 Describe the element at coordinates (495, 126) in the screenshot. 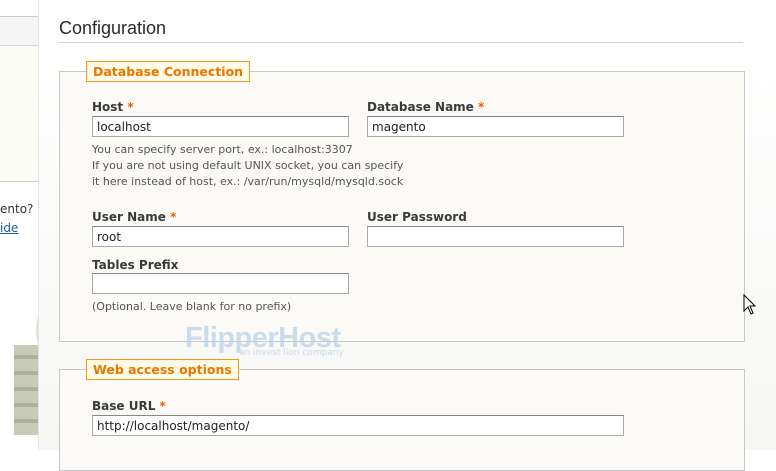

I see `database-name-input` at that location.